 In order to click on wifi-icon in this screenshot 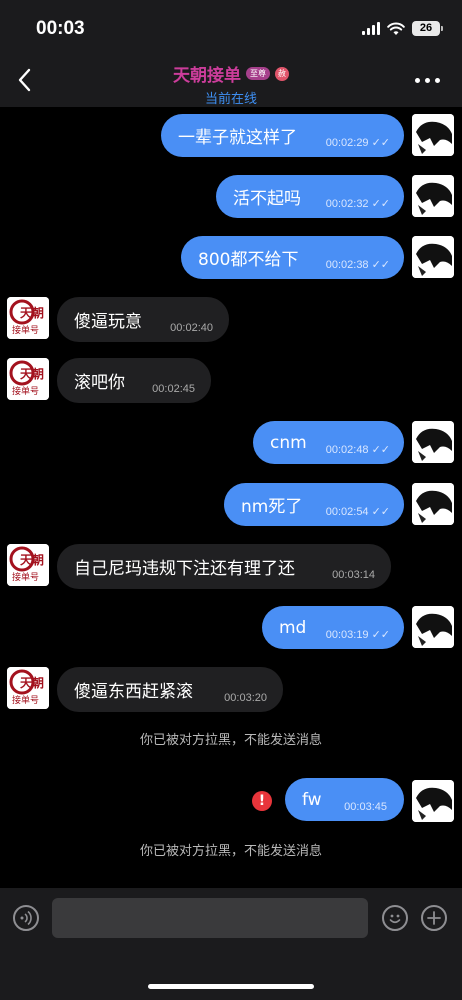, I will do `click(396, 28)`.